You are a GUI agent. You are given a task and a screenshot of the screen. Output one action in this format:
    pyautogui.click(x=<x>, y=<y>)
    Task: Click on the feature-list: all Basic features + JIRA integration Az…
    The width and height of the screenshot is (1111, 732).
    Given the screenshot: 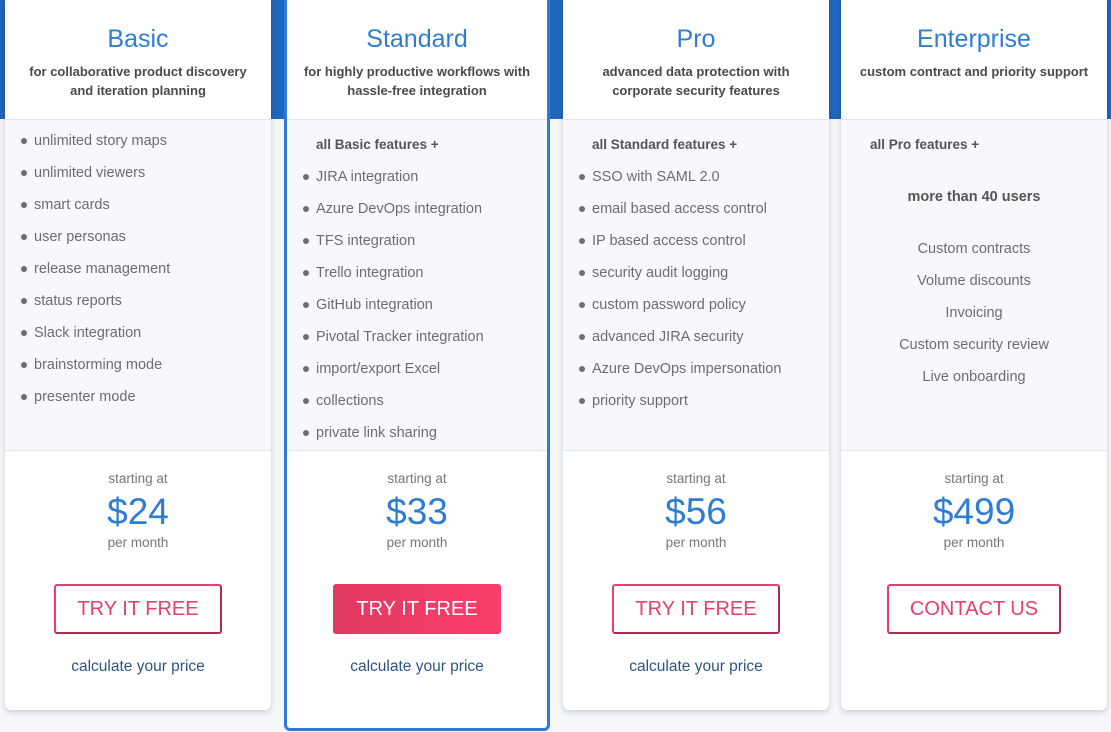 What is the action you would take?
    pyautogui.click(x=417, y=285)
    